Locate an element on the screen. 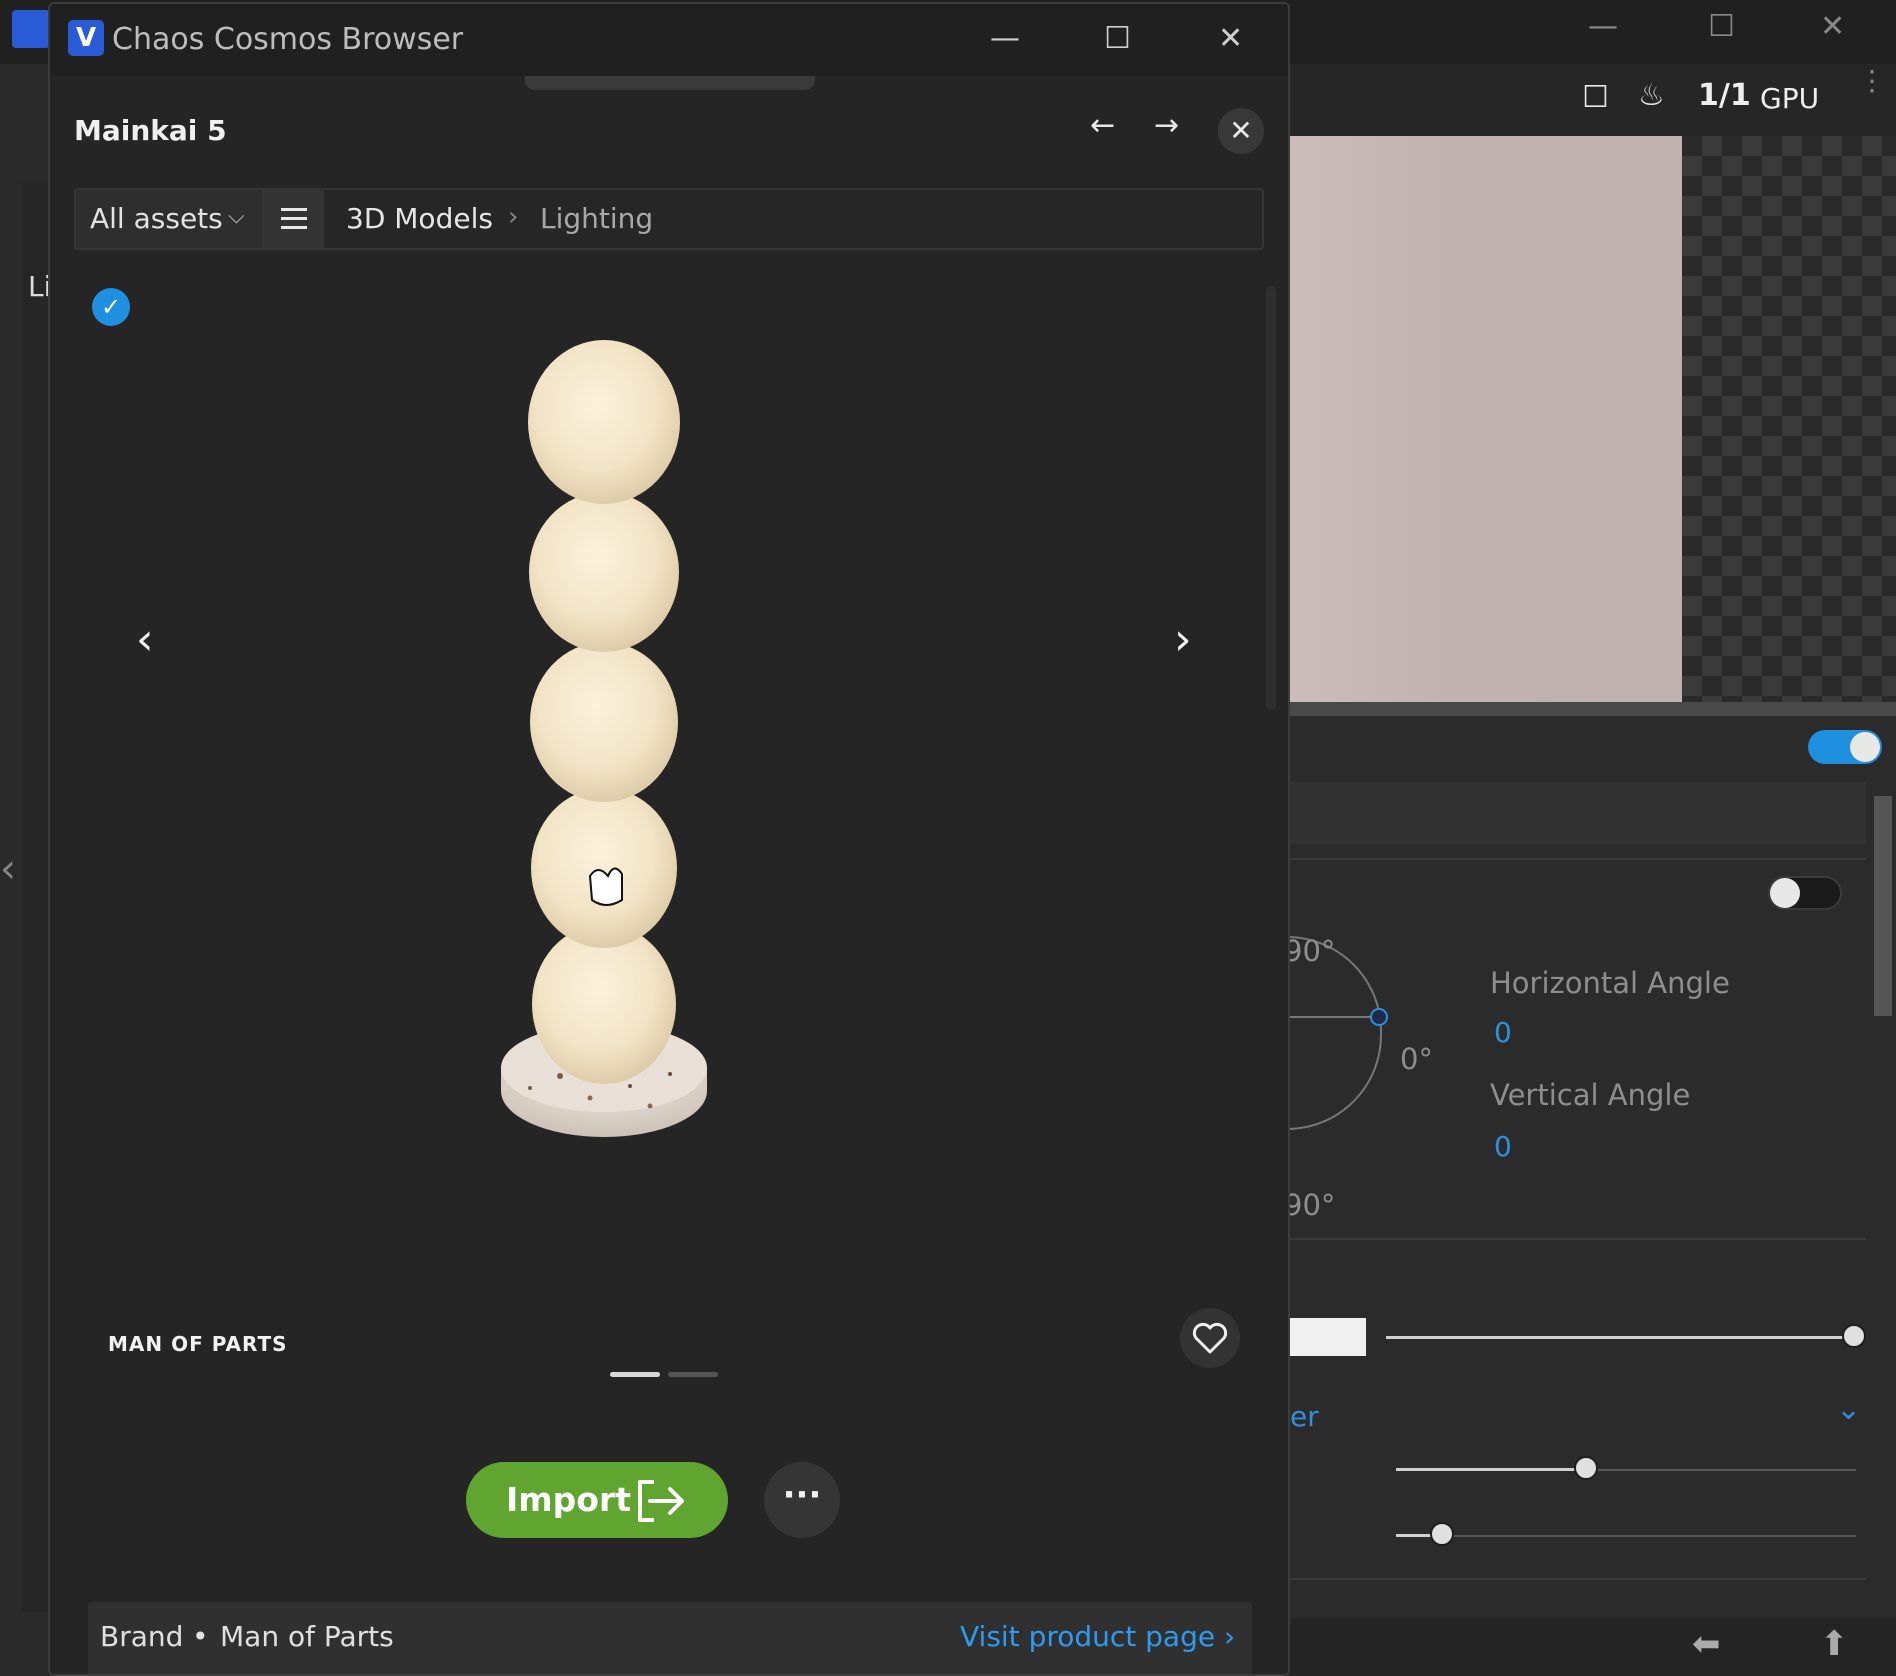 Image resolution: width=1896 pixels, height=1676 pixels. visit-product-page-link: Visit product page › is located at coordinates (1097, 1636).